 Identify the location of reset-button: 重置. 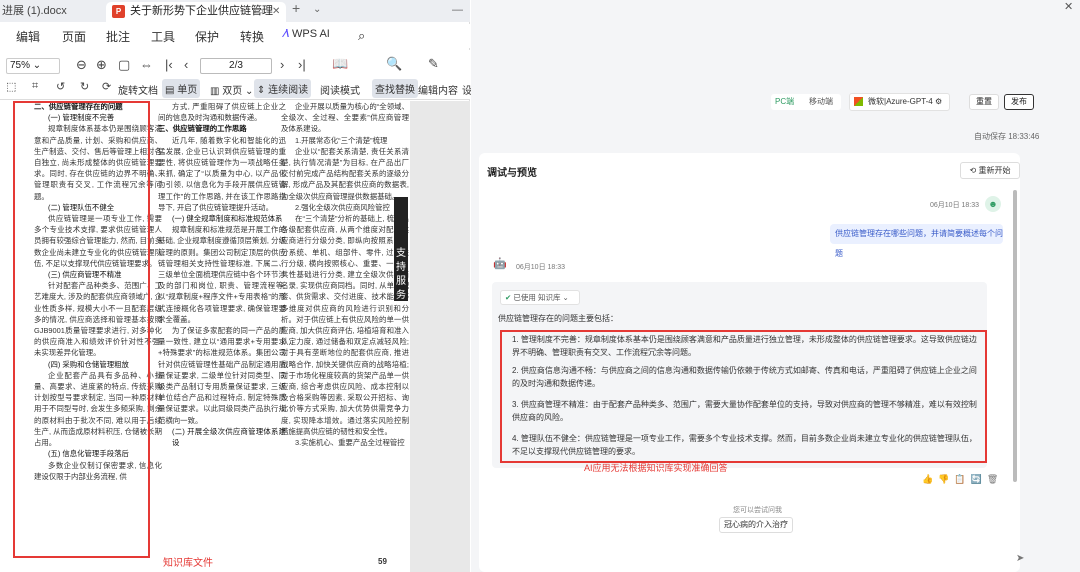
(984, 102).